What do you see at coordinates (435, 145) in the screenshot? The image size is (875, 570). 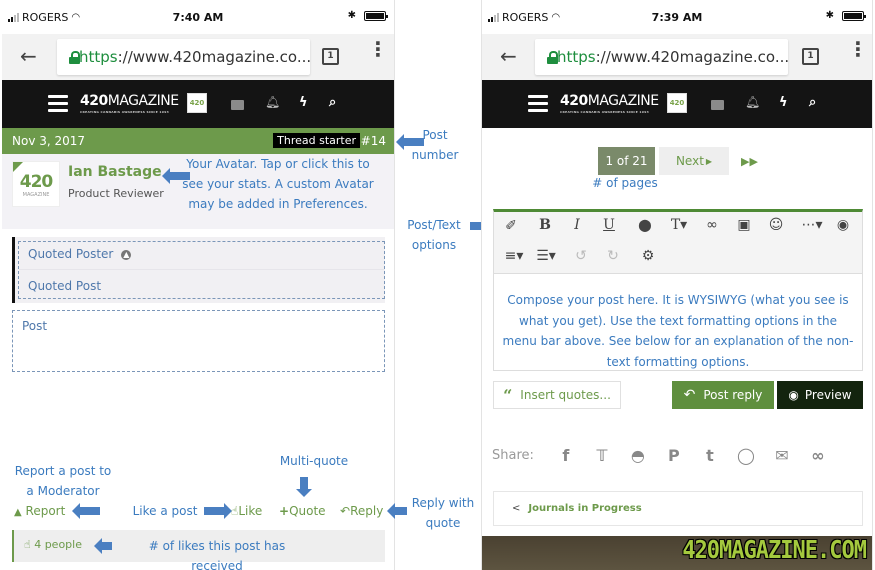 I see `post-number-annotation: Post number` at bounding box center [435, 145].